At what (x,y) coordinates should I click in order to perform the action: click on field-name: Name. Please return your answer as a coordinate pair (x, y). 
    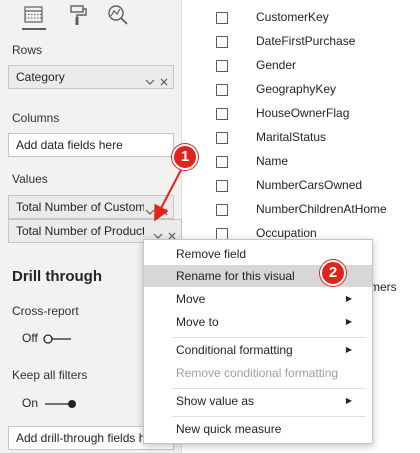
    Looking at the image, I should click on (272, 161).